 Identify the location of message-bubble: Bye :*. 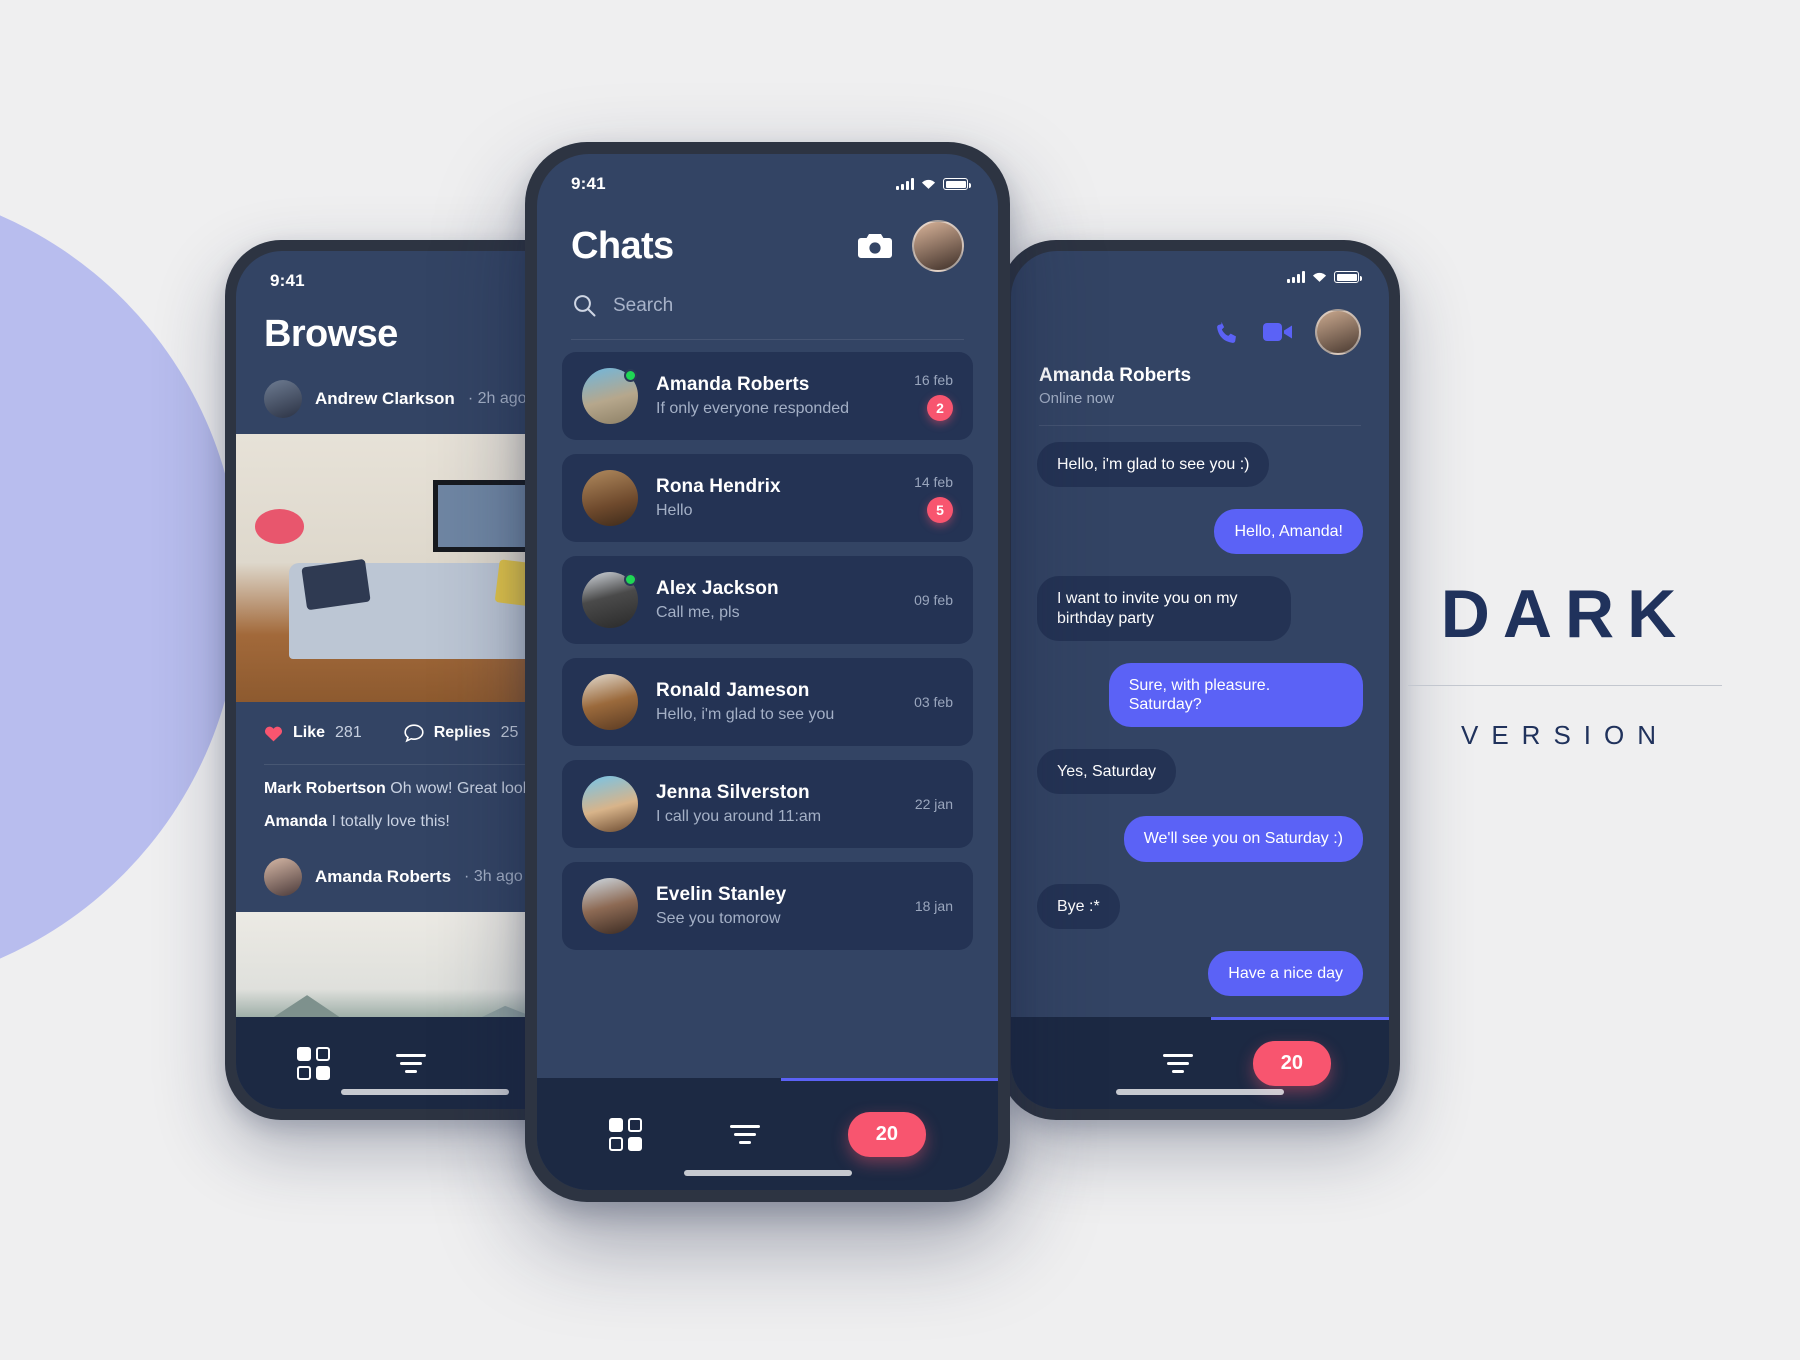
(1078, 906).